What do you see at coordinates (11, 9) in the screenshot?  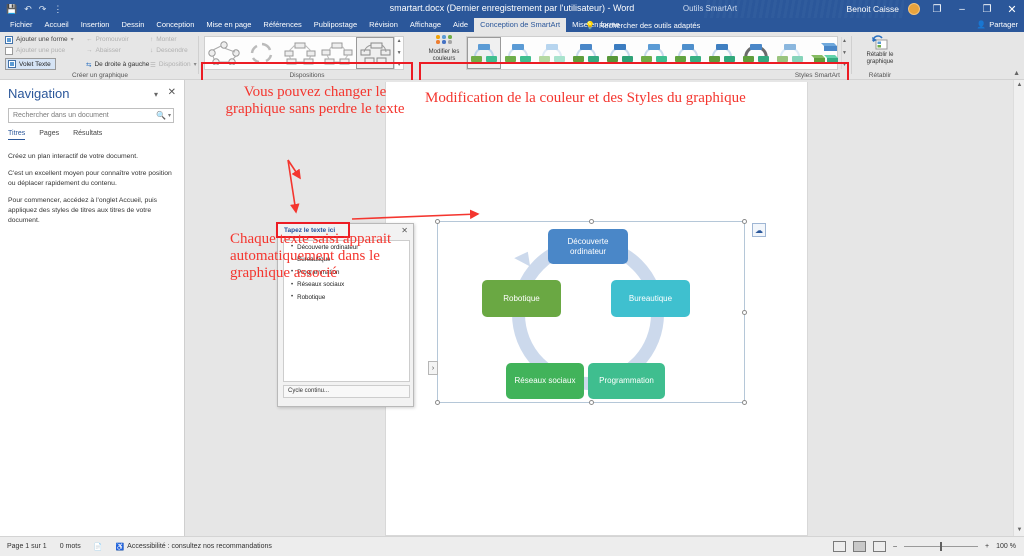 I see `save-icon: 💾` at bounding box center [11, 9].